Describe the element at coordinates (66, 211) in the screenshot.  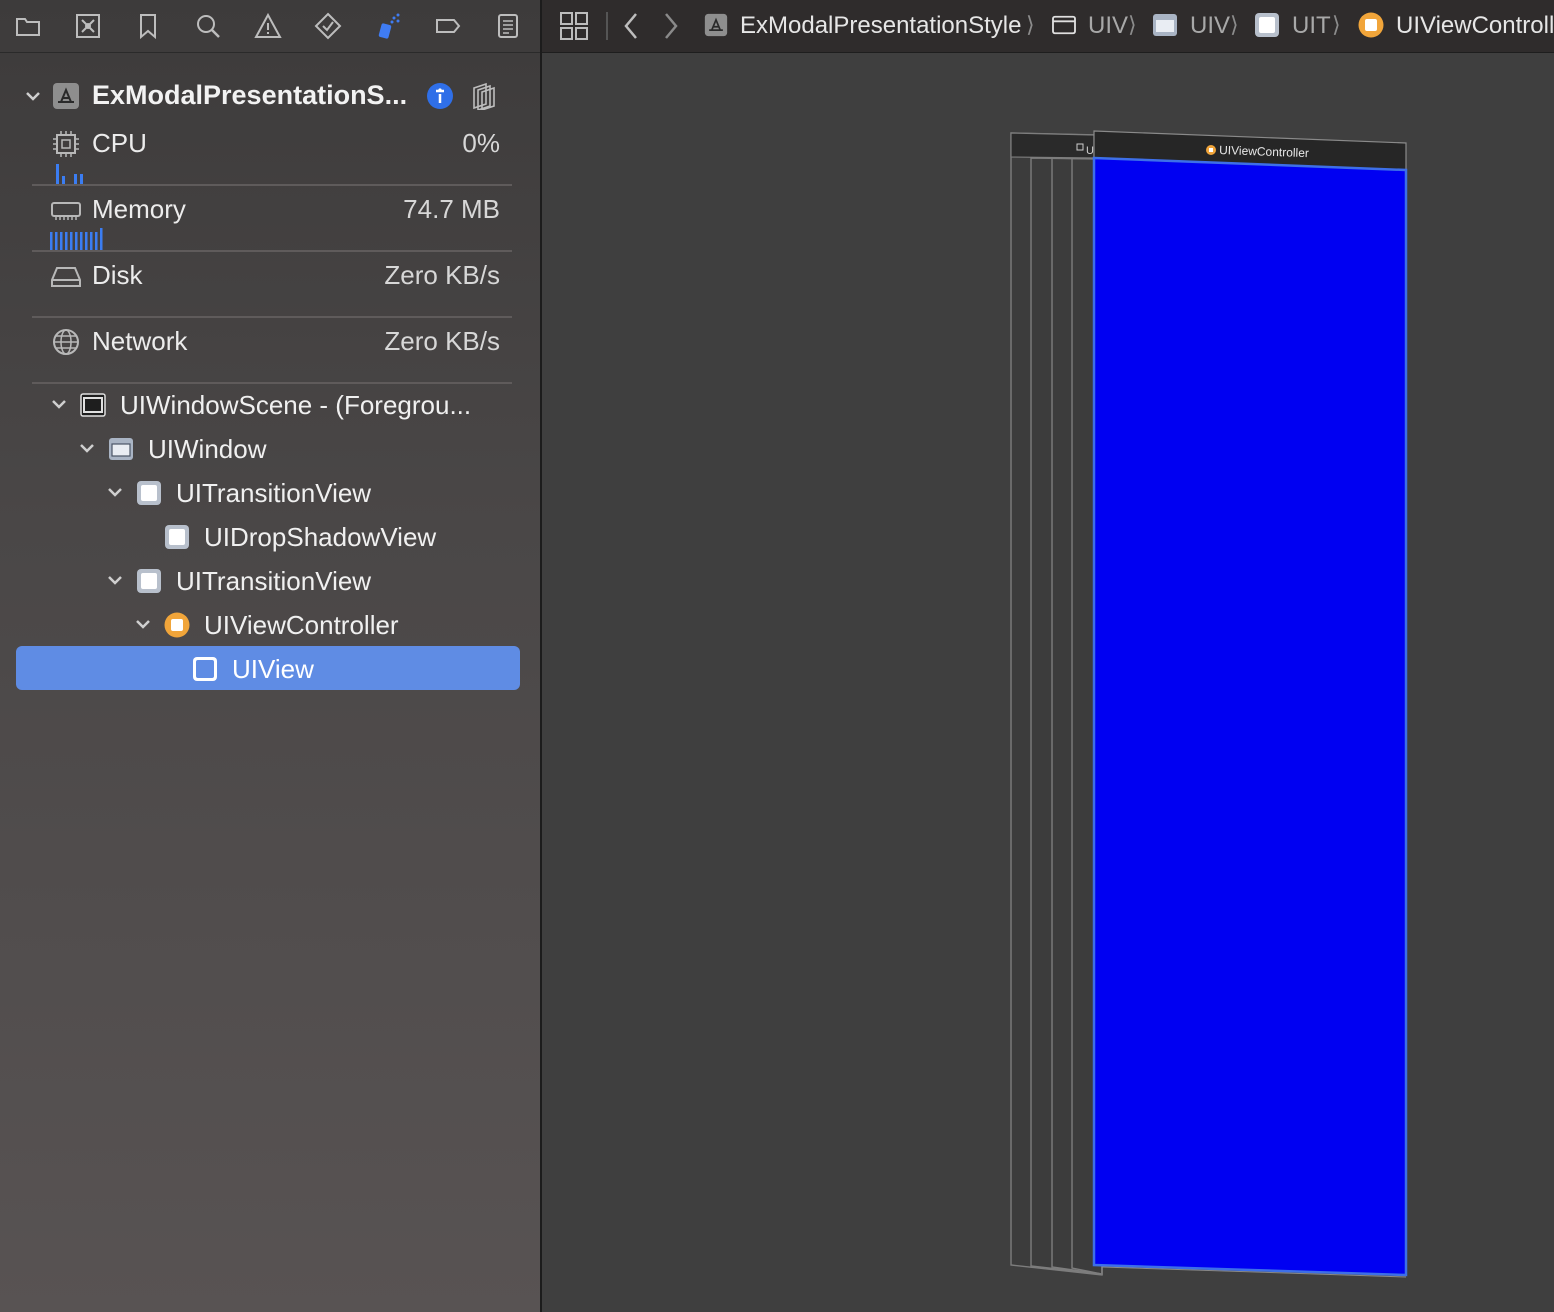
I see `memory-icon` at that location.